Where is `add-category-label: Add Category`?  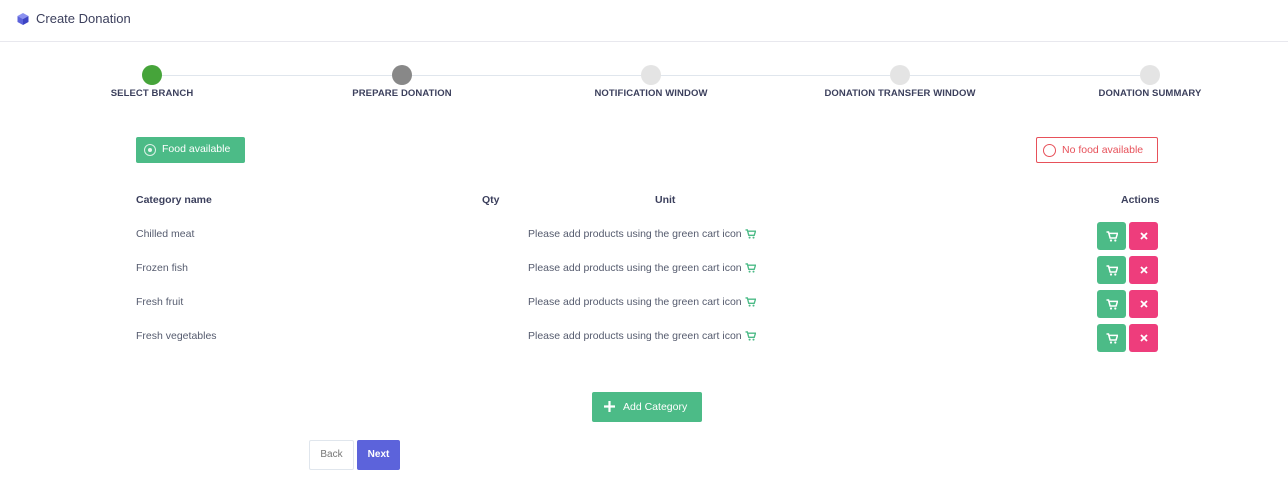
add-category-label: Add Category is located at coordinates (655, 407).